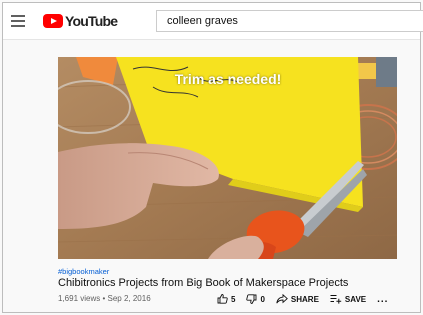  Describe the element at coordinates (91, 21) in the screenshot. I see `logo-text: YouTube` at that location.